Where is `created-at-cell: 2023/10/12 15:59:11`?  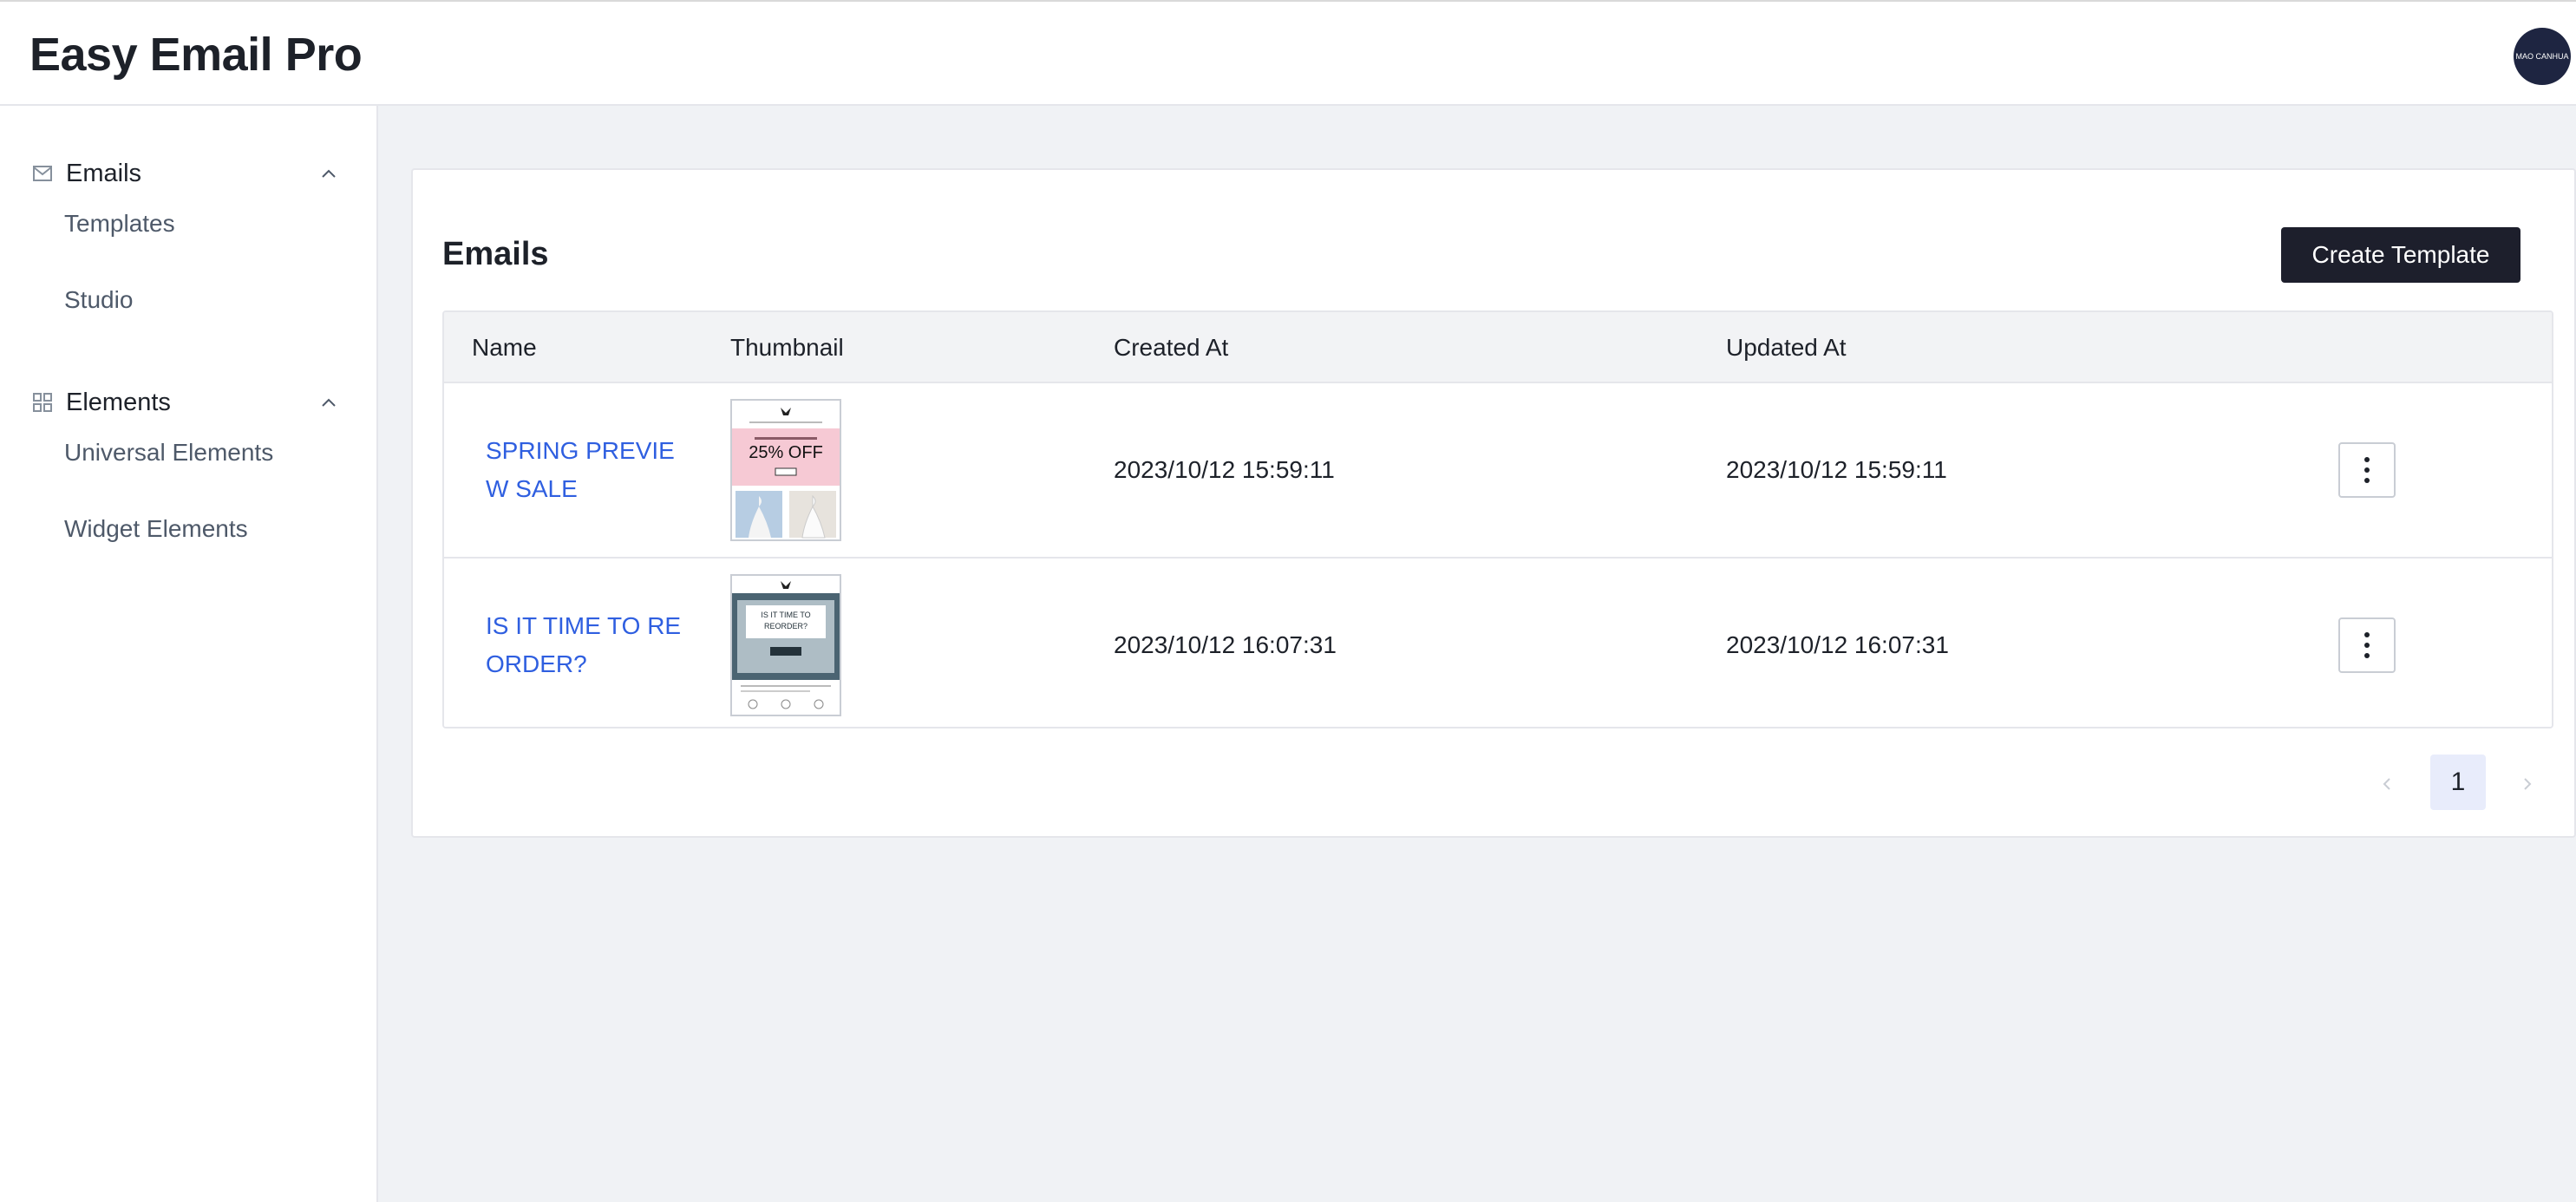
created-at-cell: 2023/10/12 15:59:11 is located at coordinates (1224, 469).